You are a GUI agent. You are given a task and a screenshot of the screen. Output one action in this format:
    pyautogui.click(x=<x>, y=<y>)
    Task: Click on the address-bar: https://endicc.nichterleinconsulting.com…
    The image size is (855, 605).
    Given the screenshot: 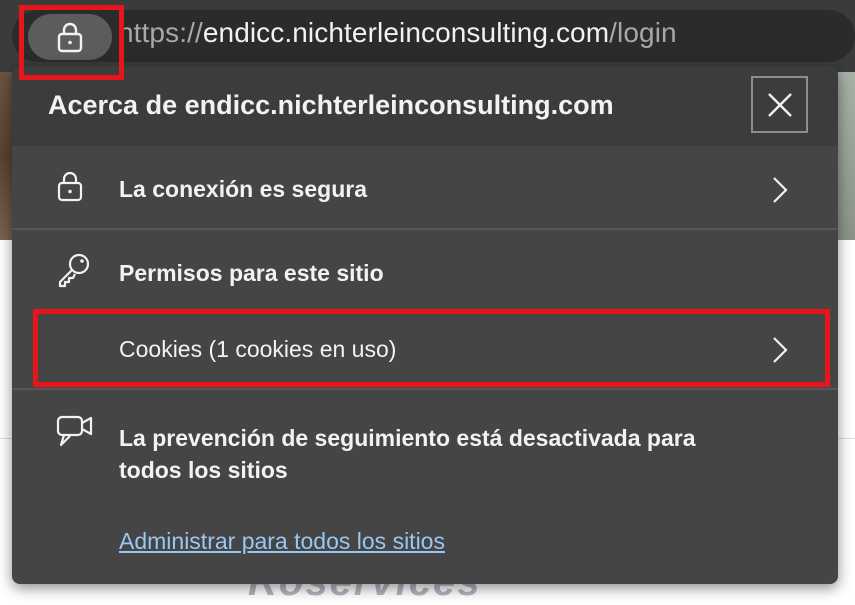 What is the action you would take?
    pyautogui.click(x=427, y=36)
    